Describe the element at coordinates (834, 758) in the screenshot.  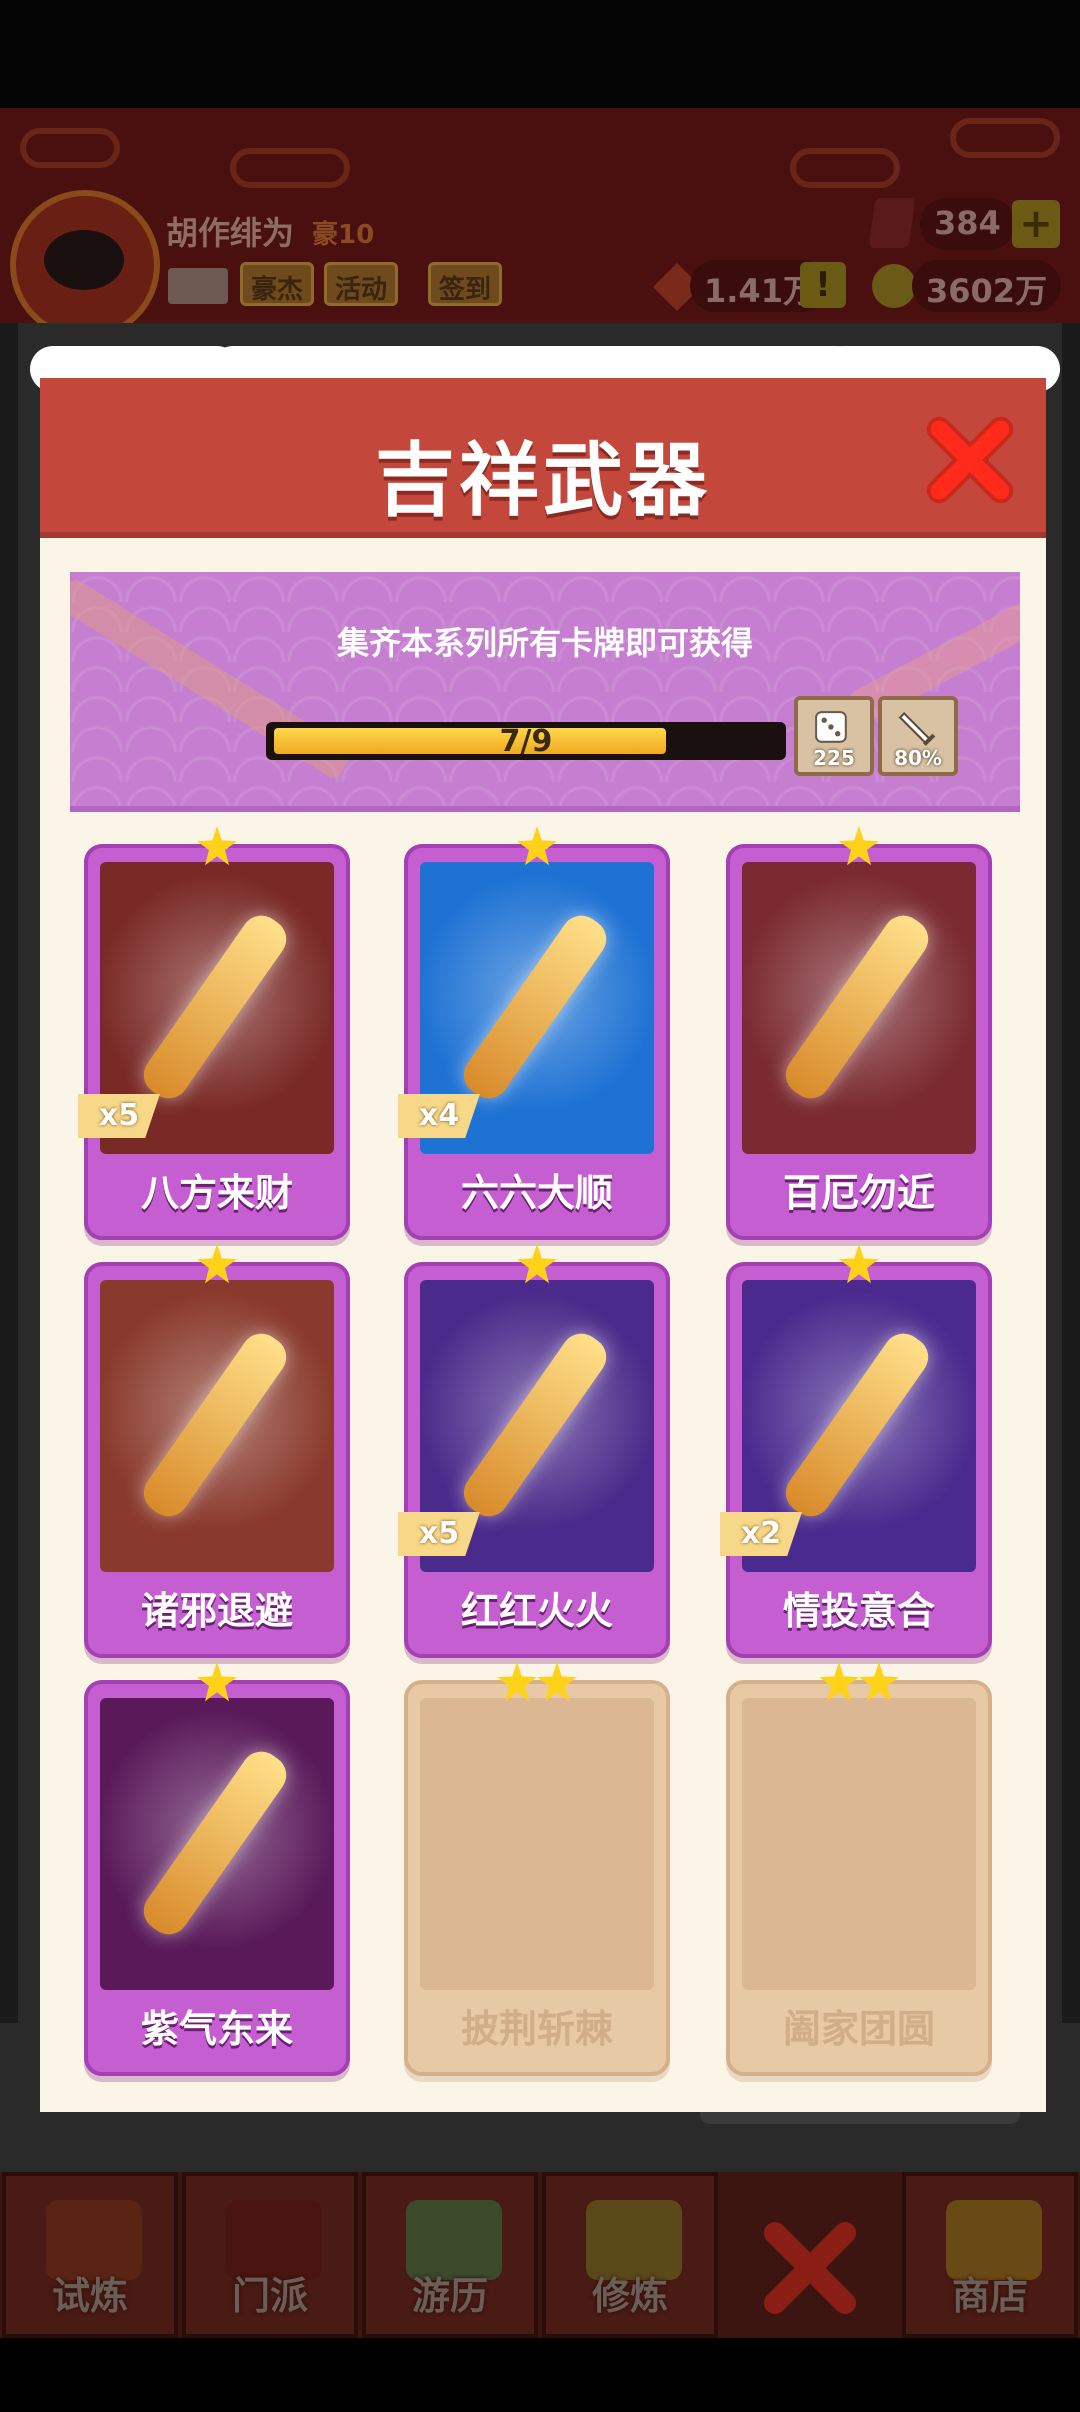
I see `reward-label: 225` at that location.